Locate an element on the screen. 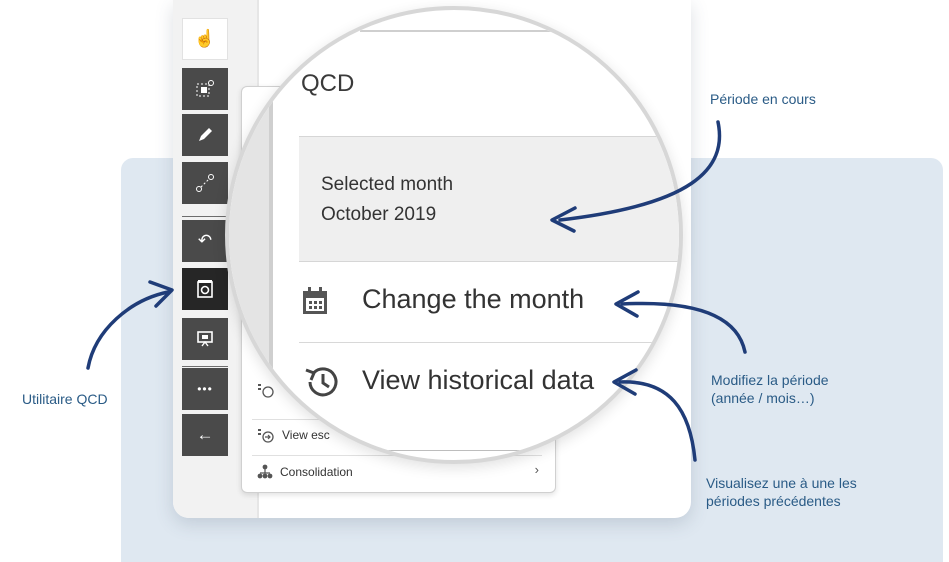 This screenshot has width=949, height=562. presentation-button is located at coordinates (205, 339).